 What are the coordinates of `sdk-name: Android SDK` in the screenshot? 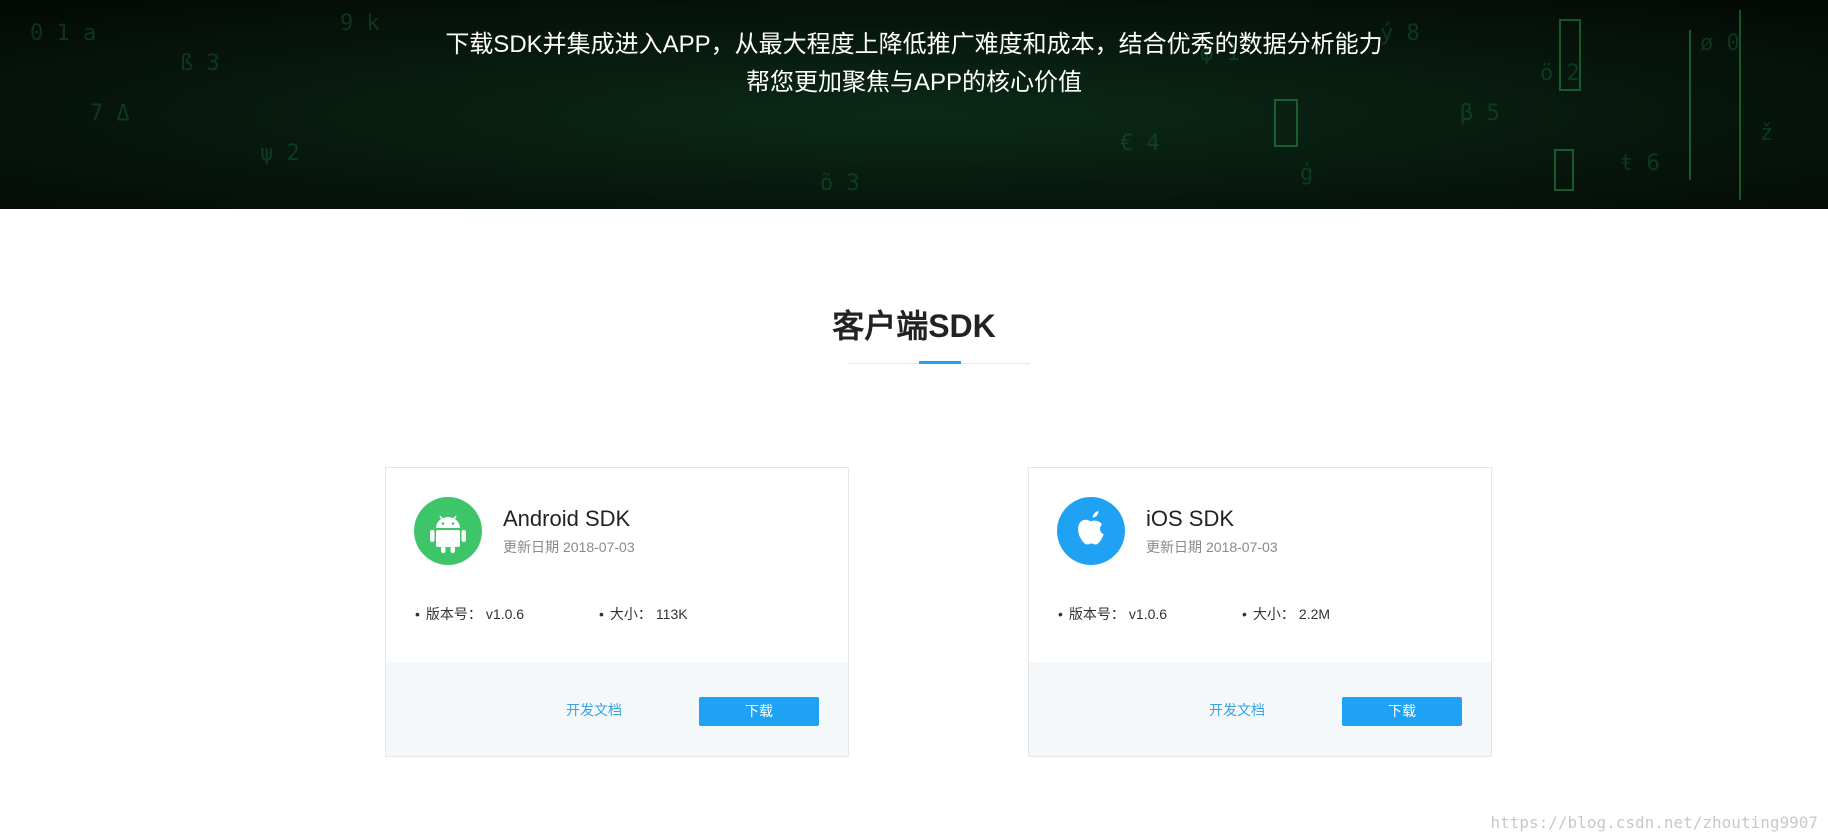 It's located at (567, 518).